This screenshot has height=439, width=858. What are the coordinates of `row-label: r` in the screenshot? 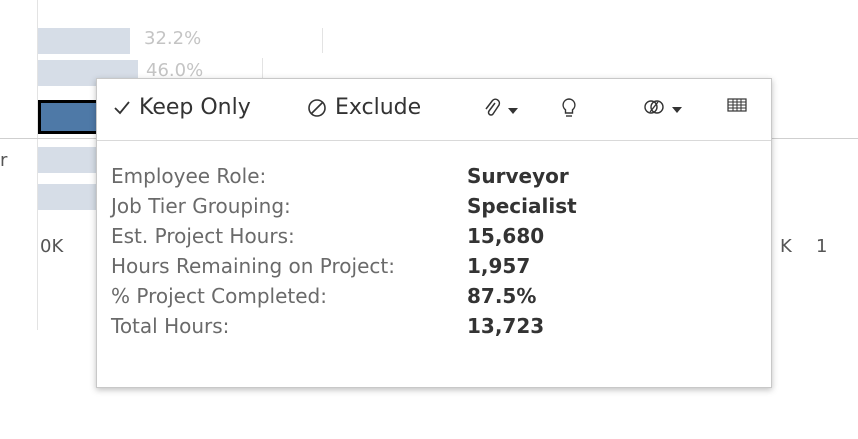 It's located at (4, 160).